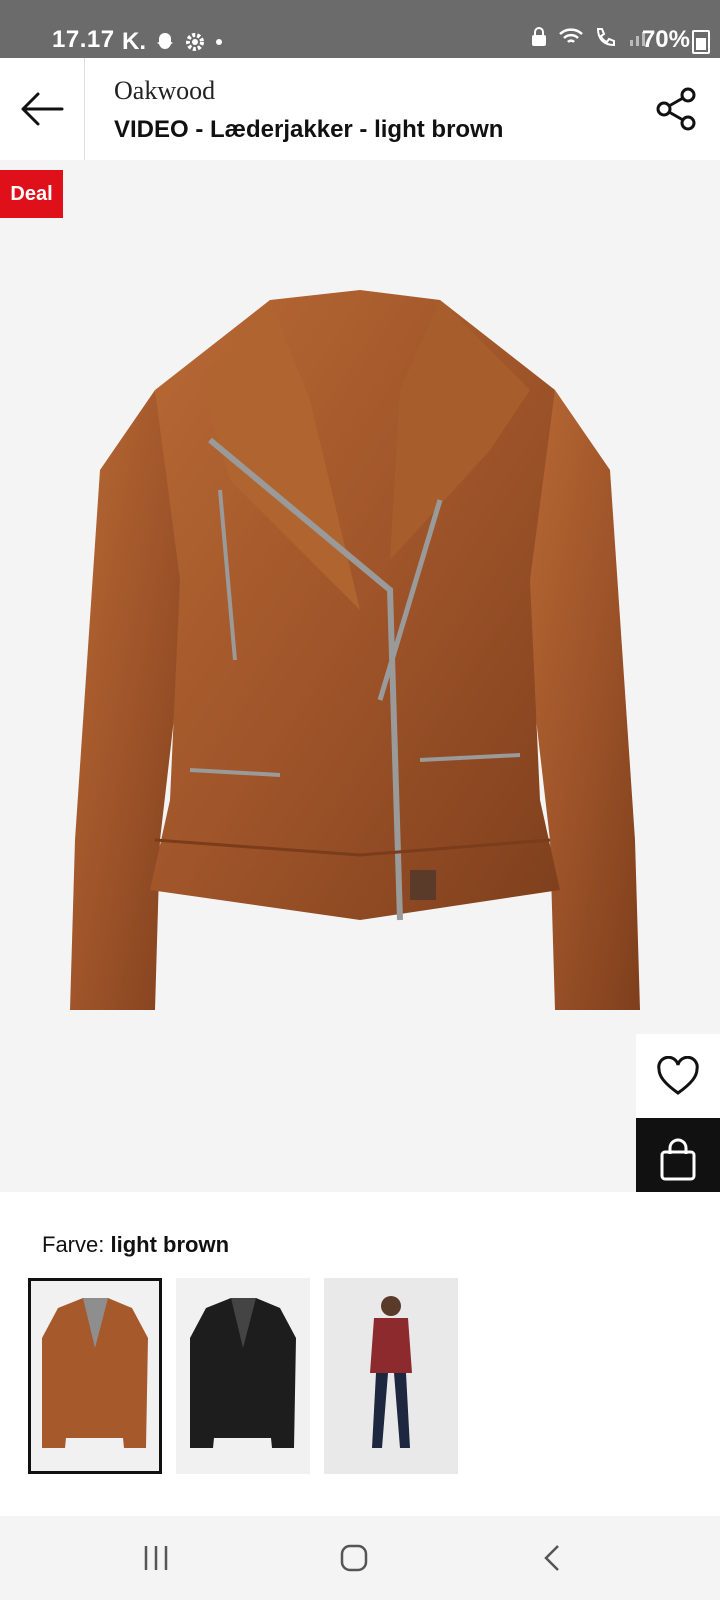 Image resolution: width=720 pixels, height=1600 pixels. Describe the element at coordinates (676, 109) in the screenshot. I see `share-icon` at that location.